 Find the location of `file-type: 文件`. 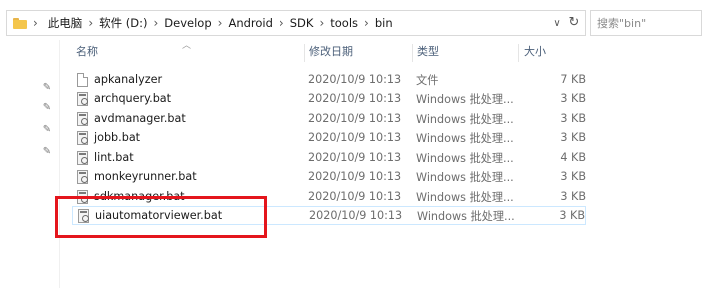

file-type: 文件 is located at coordinates (427, 80).